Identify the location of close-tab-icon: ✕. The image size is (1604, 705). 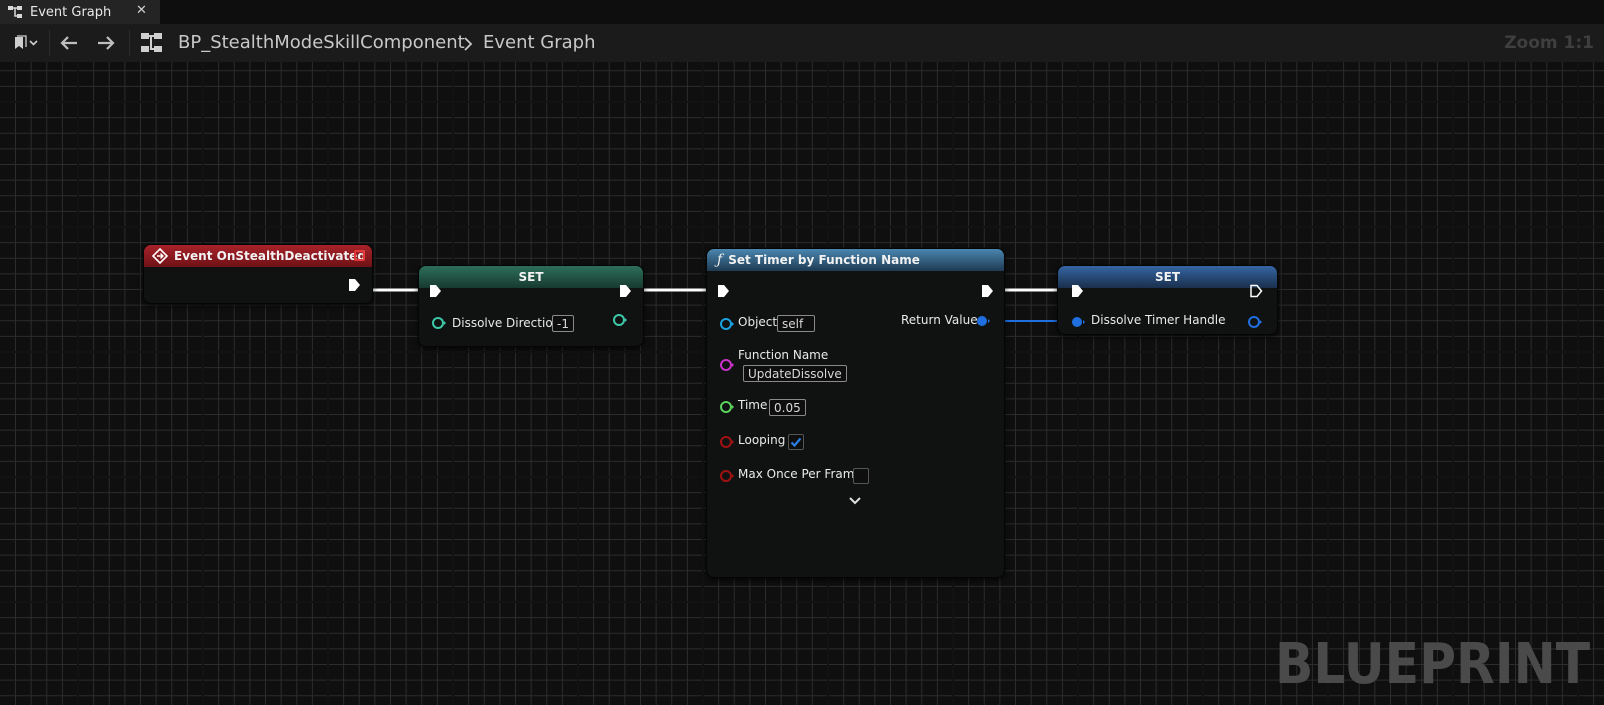
(141, 10).